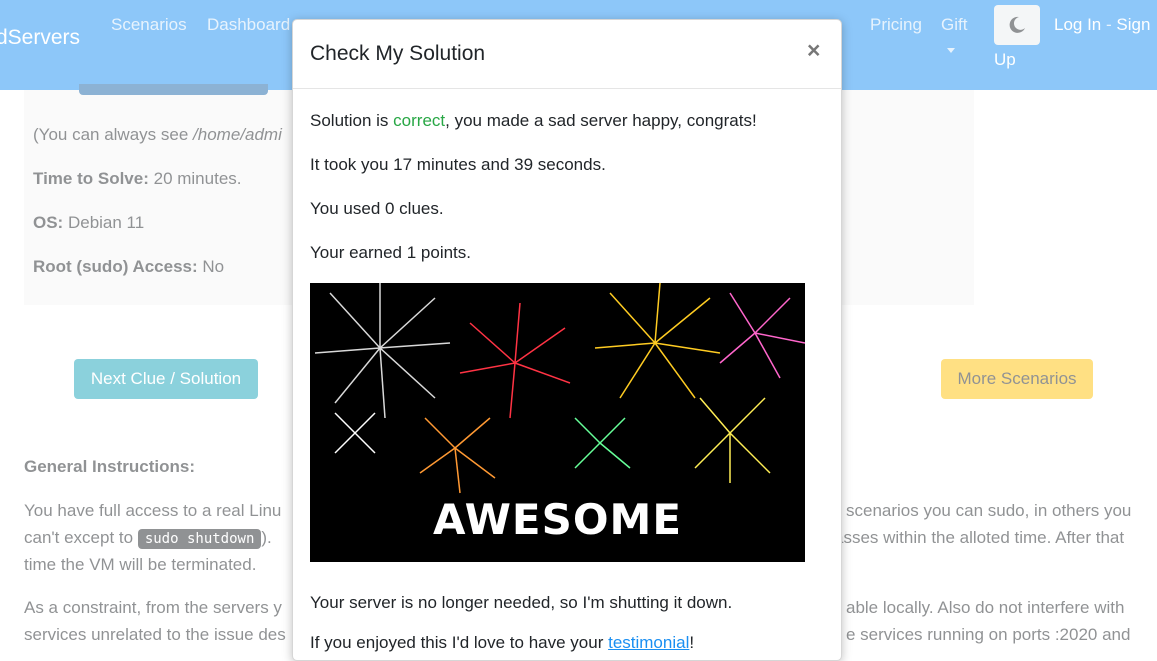  Describe the element at coordinates (813, 50) in the screenshot. I see `close-icon: ×` at that location.